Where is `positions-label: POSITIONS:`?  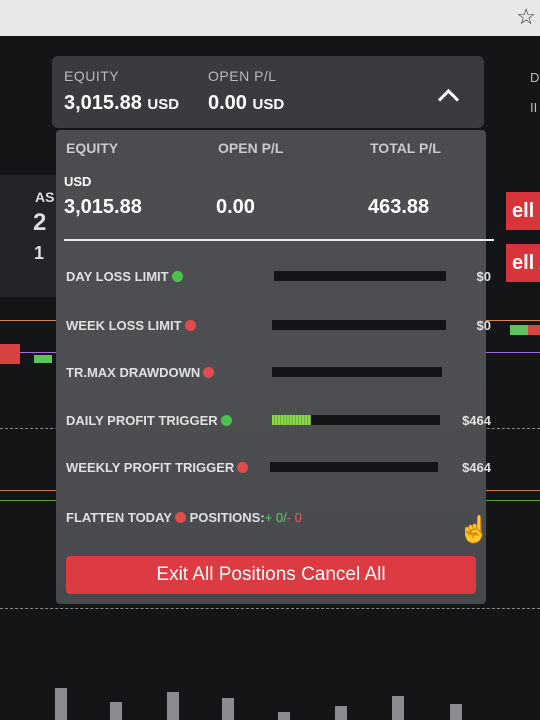 positions-label: POSITIONS: is located at coordinates (227, 517).